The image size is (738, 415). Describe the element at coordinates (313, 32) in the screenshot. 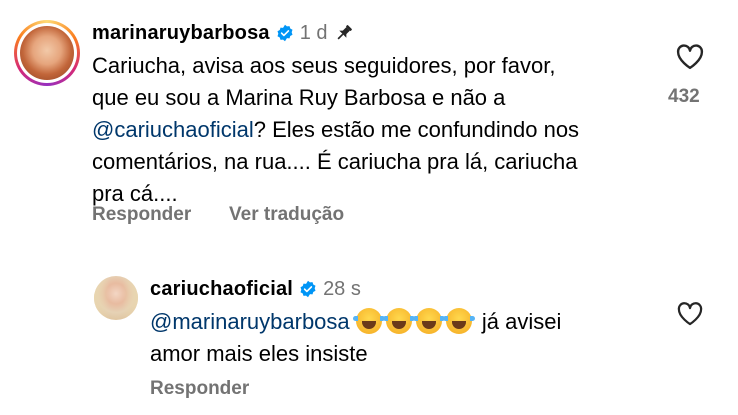

I see `comment-time: 1 d` at that location.